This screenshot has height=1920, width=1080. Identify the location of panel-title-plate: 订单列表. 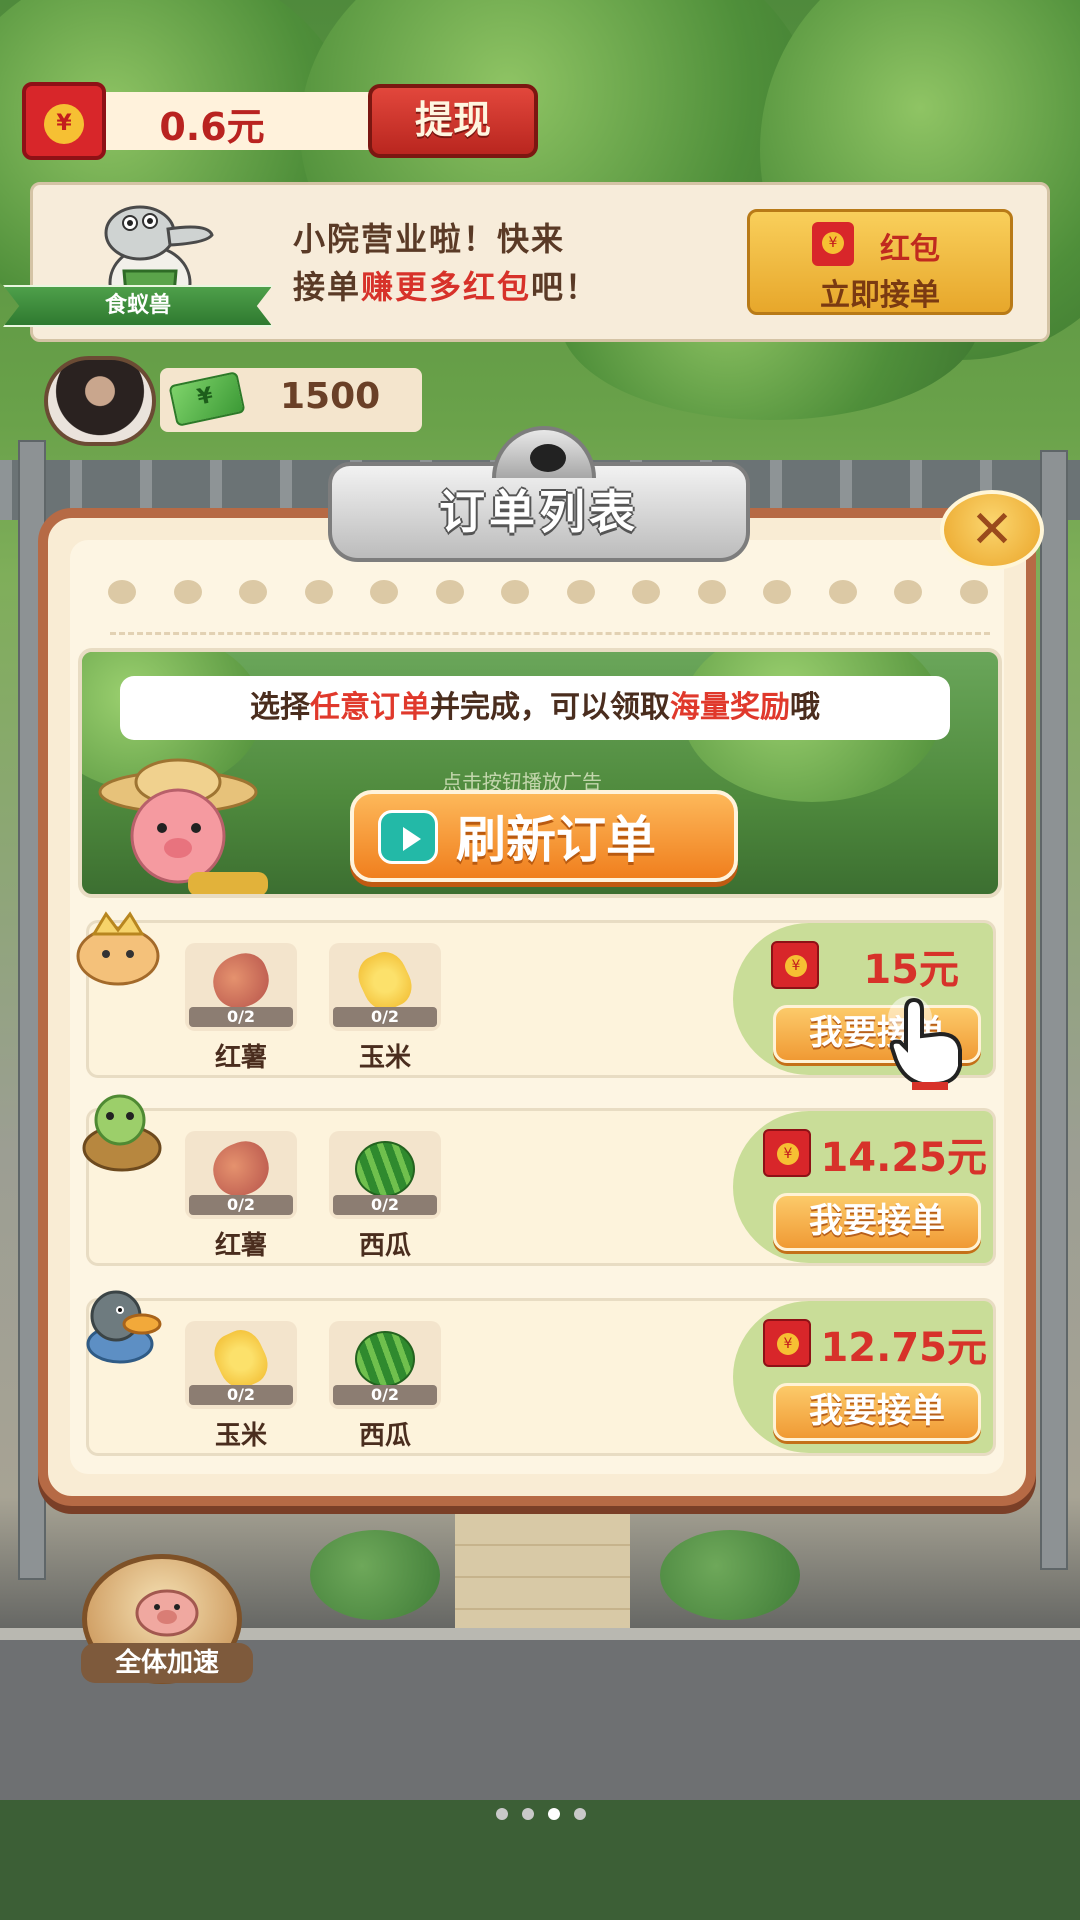
(539, 494).